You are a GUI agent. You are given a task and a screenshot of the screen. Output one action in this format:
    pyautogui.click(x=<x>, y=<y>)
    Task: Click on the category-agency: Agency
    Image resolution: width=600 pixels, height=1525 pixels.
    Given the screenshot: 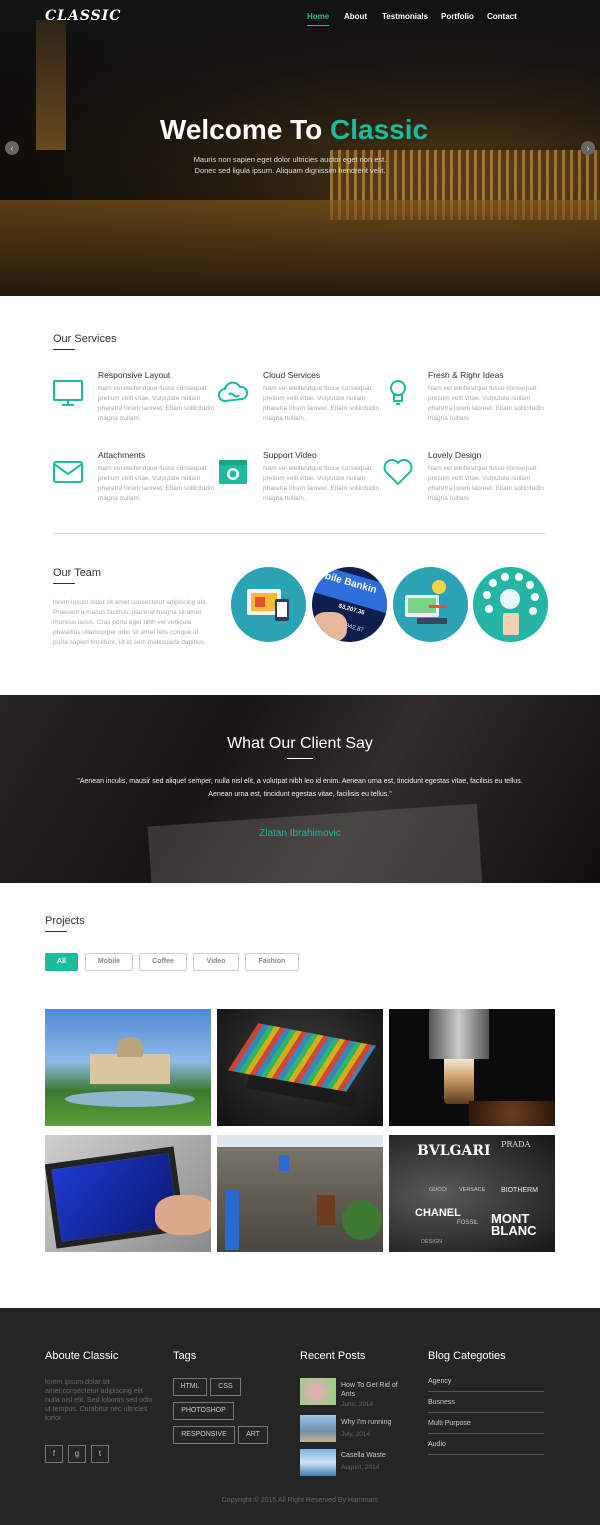 What is the action you would take?
    pyautogui.click(x=486, y=1381)
    